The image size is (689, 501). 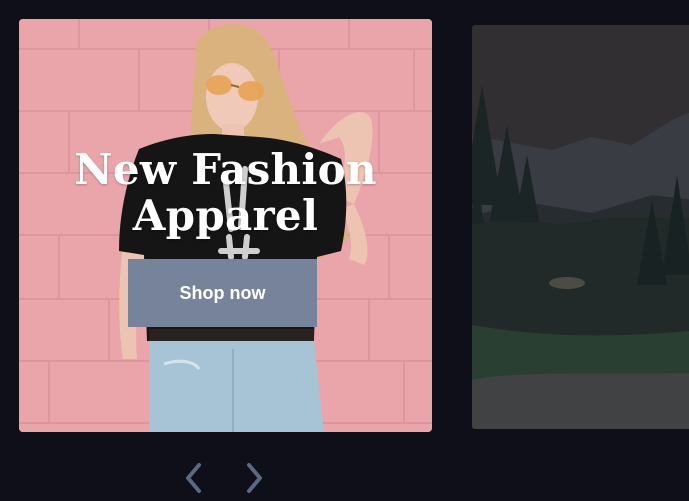 What do you see at coordinates (194, 478) in the screenshot?
I see `chevron-left-icon` at bounding box center [194, 478].